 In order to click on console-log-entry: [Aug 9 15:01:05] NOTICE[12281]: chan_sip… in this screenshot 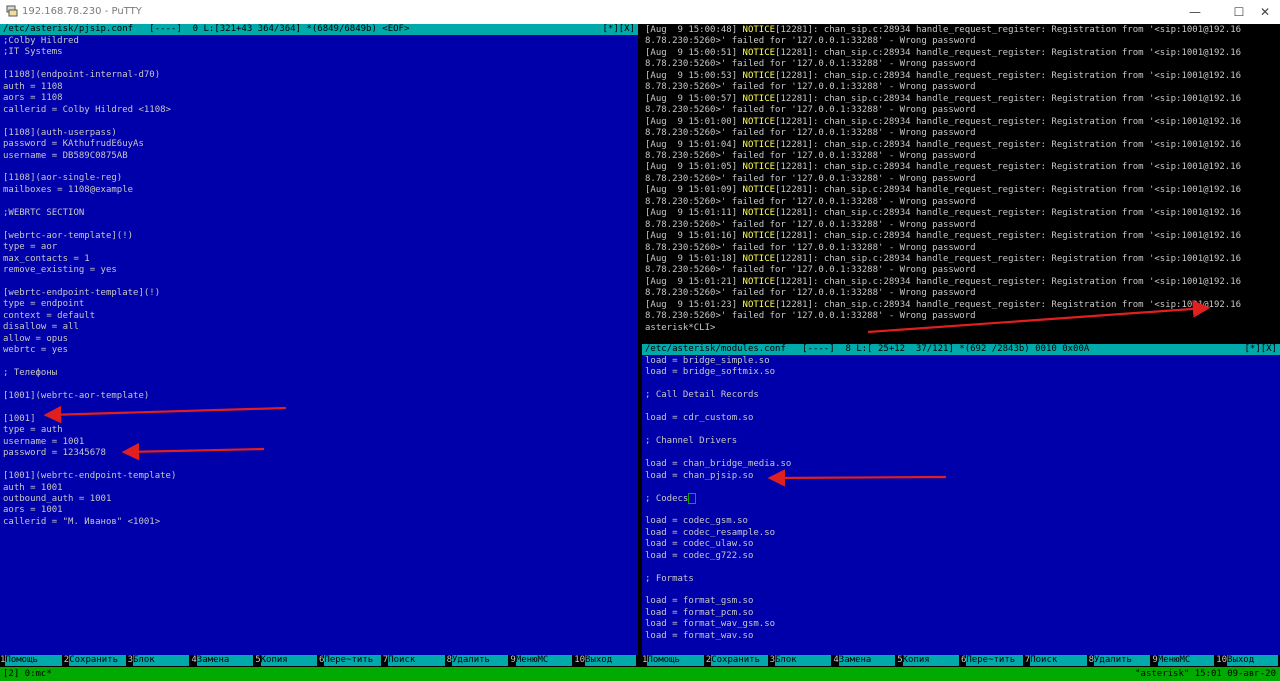, I will do `click(943, 168)`.